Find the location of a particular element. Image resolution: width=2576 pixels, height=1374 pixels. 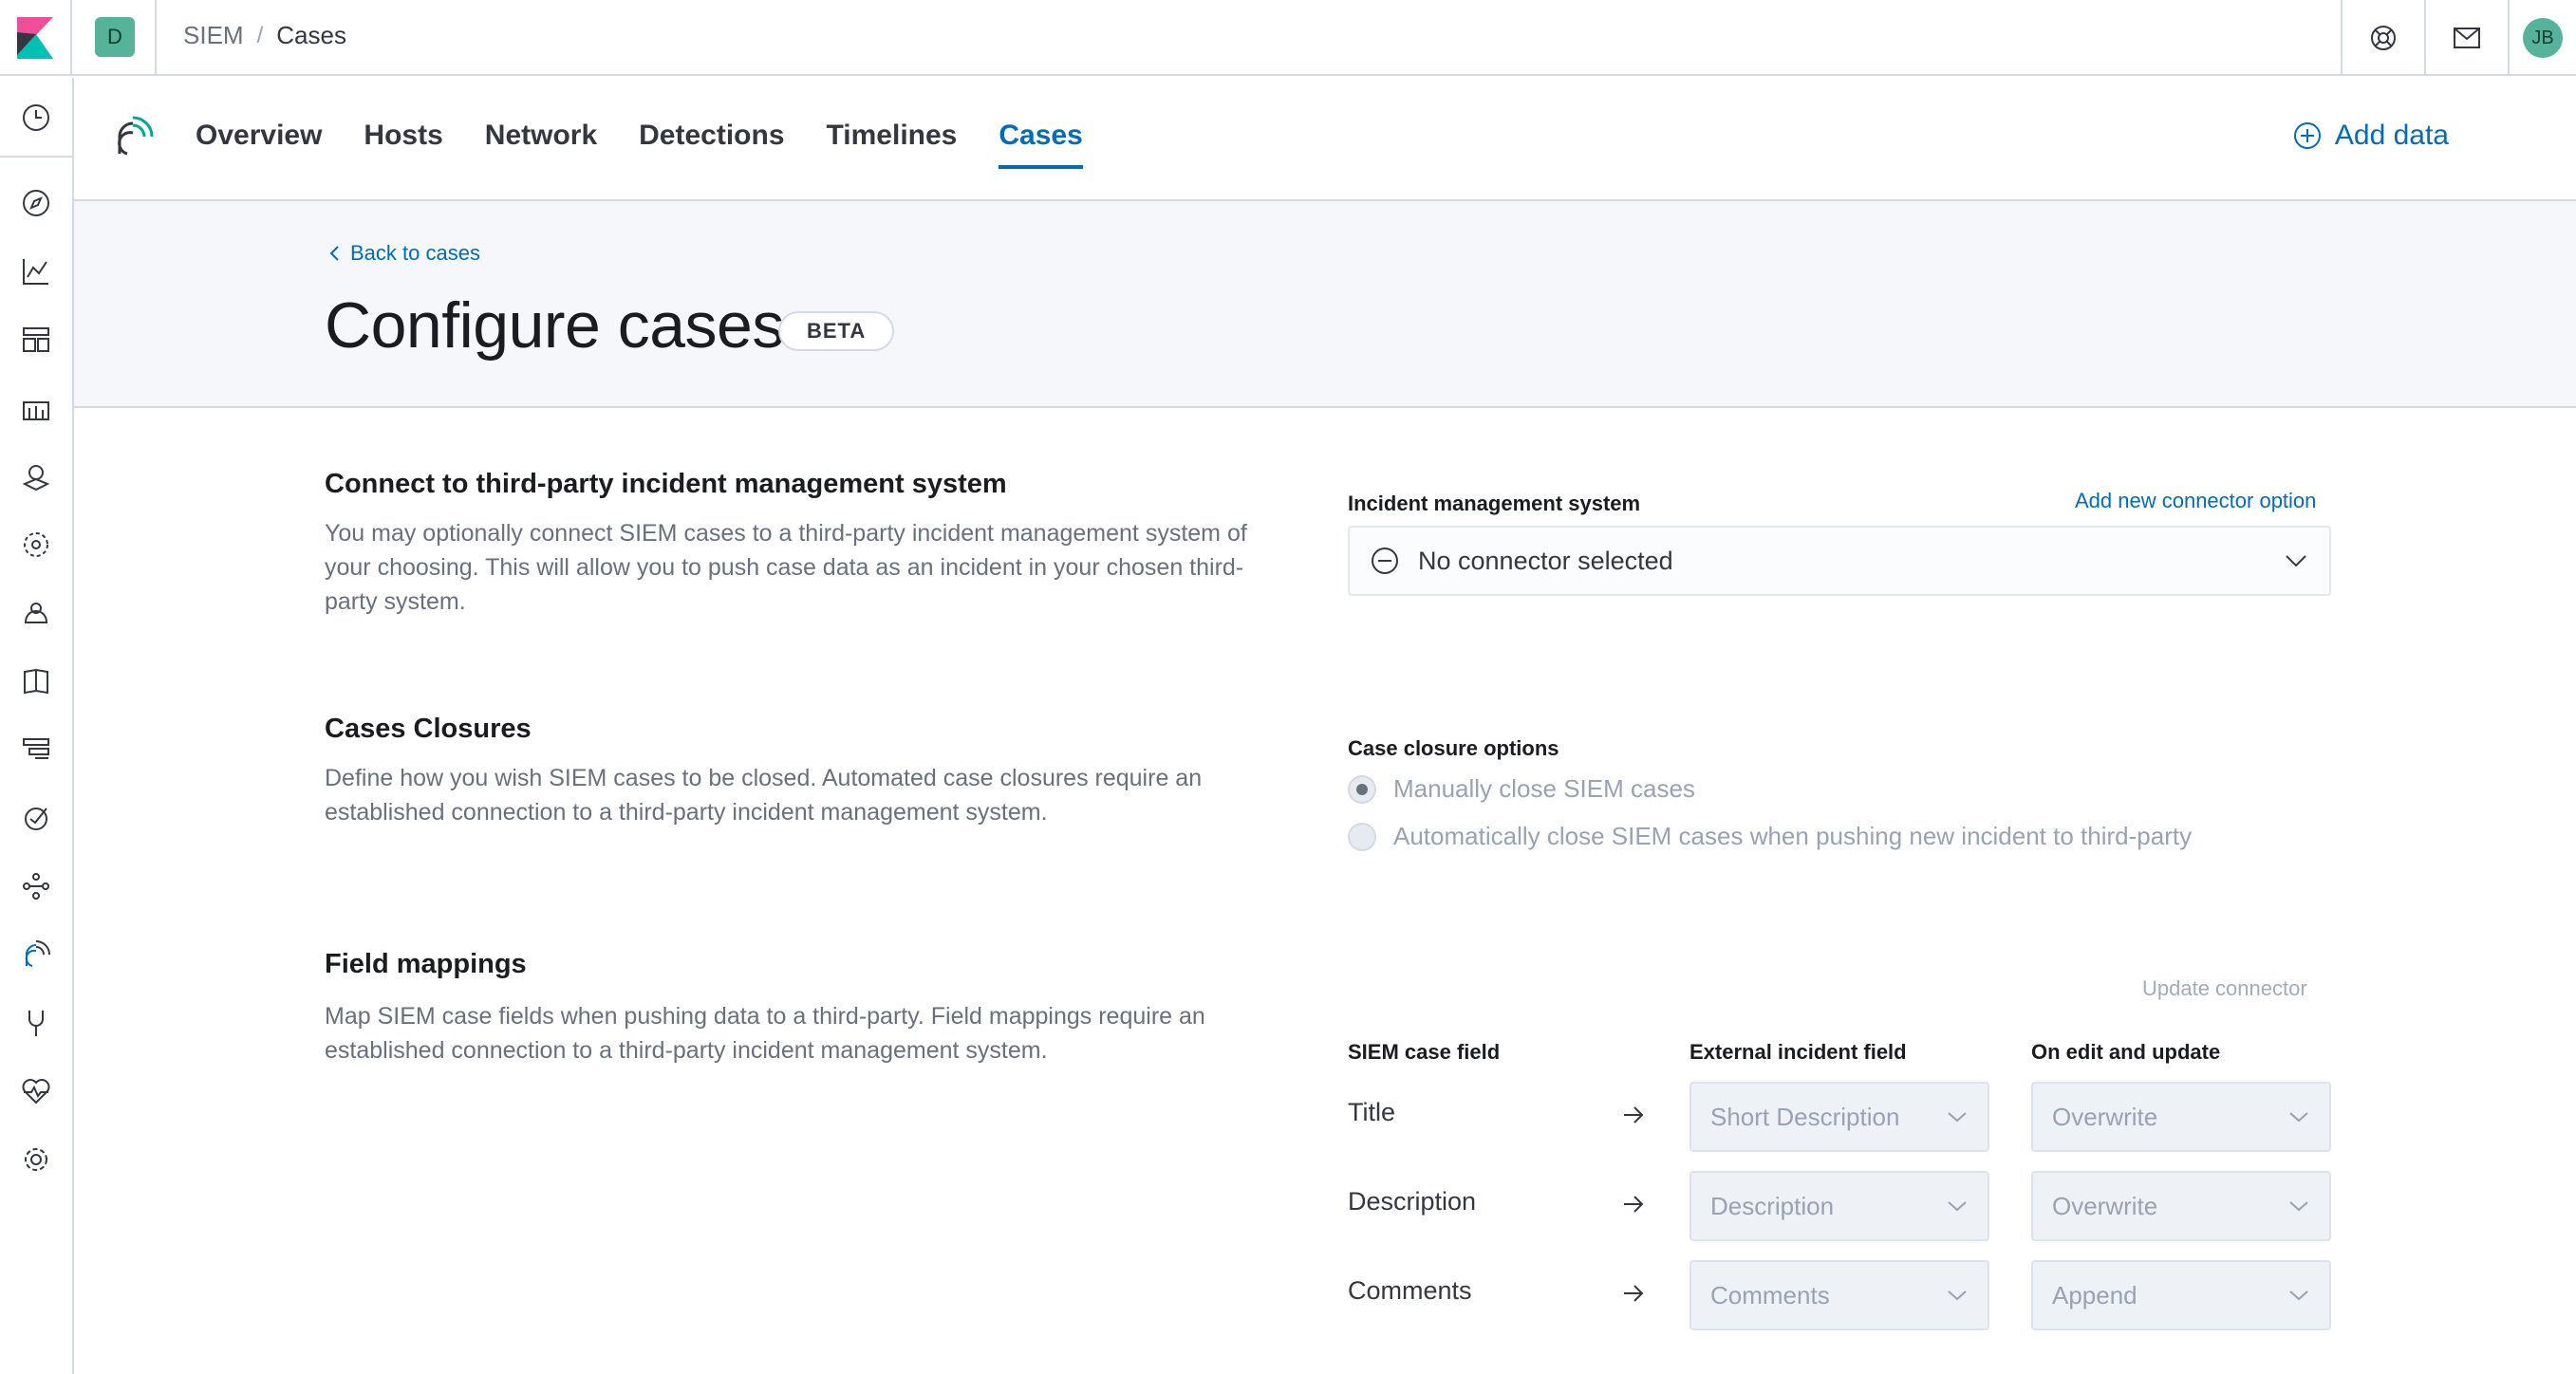

external-field-select: Short Description is located at coordinates (1839, 1117).